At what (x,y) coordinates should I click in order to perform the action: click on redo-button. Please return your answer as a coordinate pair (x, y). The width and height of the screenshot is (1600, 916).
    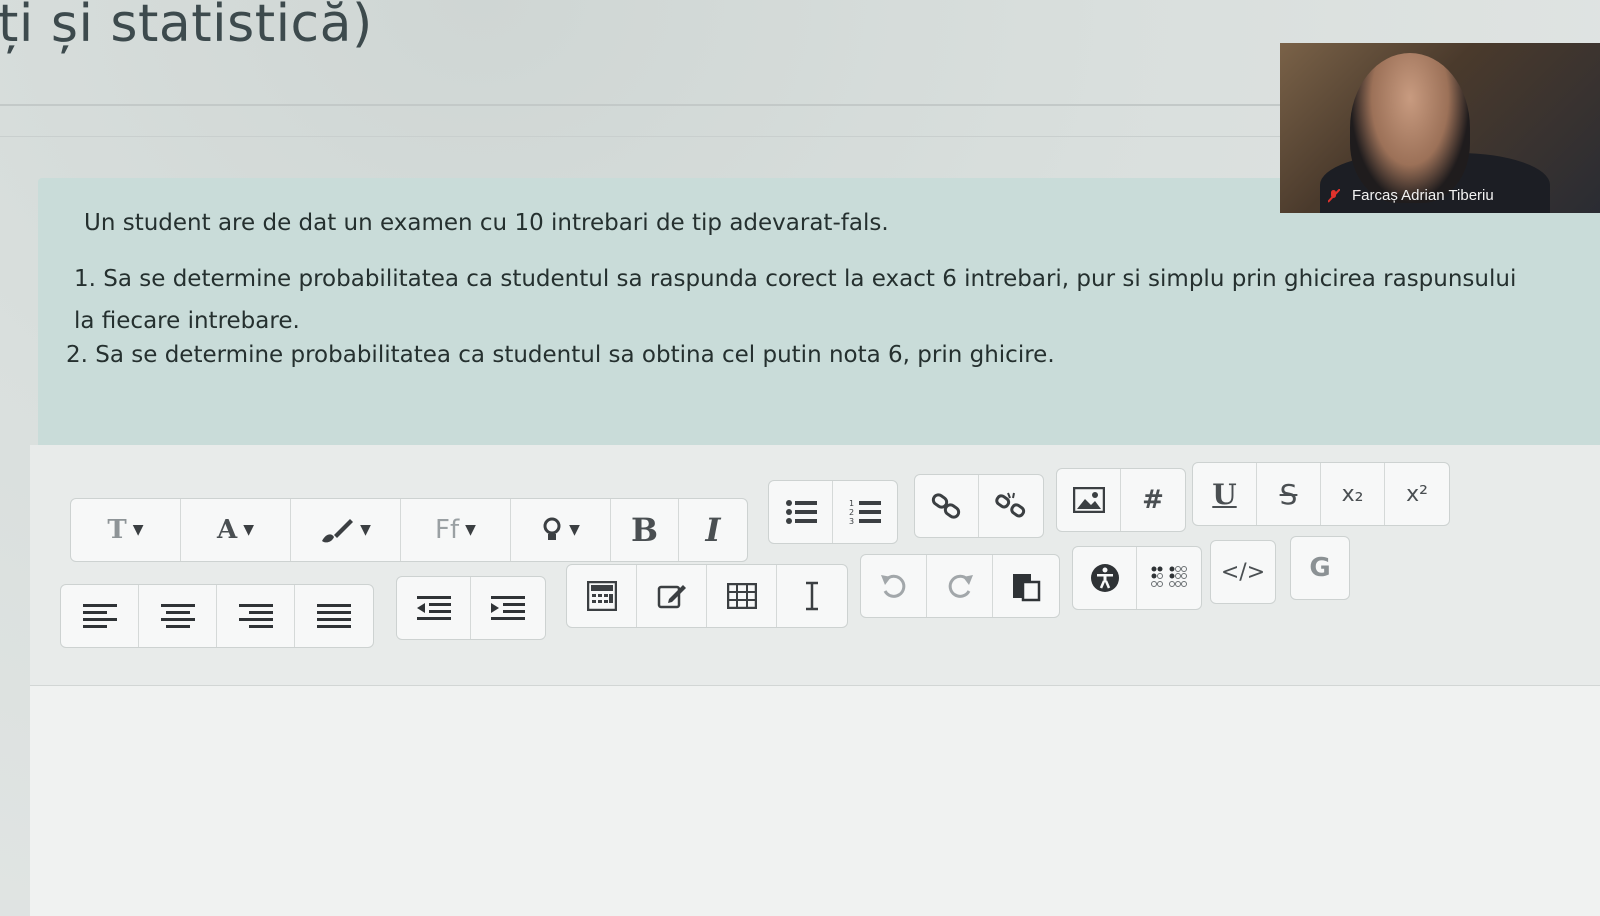
    Looking at the image, I should click on (960, 586).